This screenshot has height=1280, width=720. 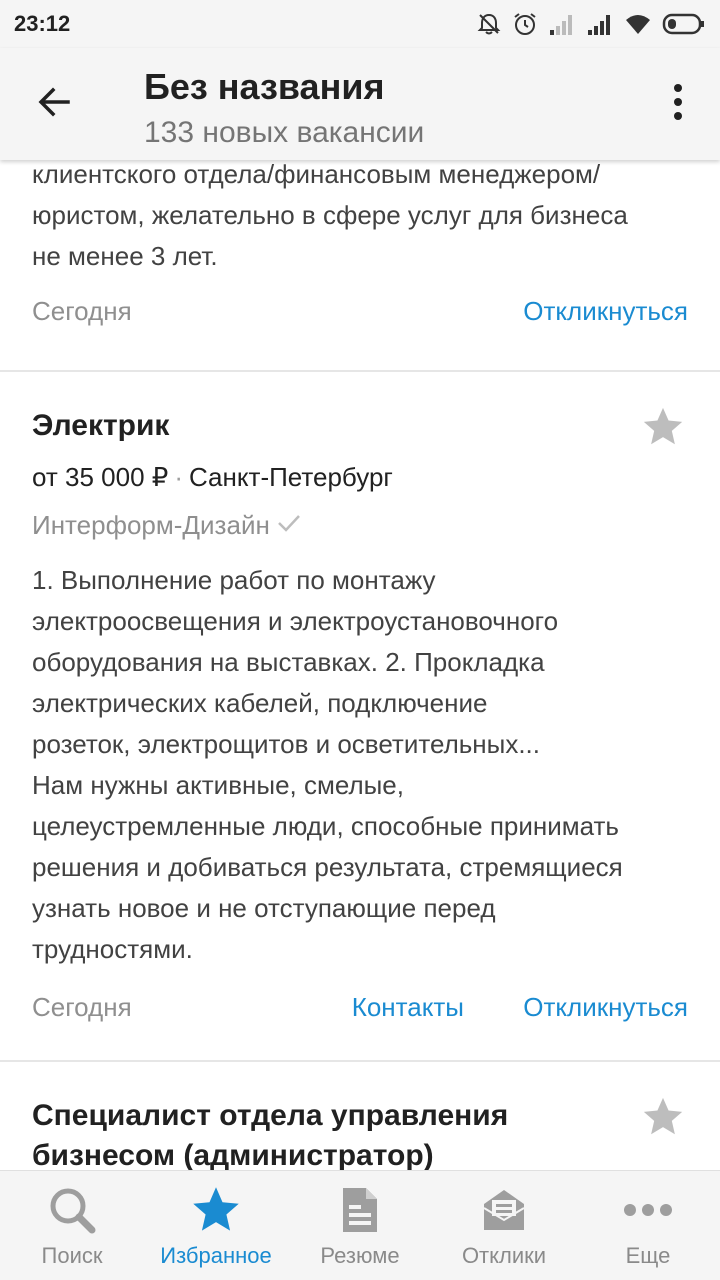 I want to click on verified-check-icon, so click(x=289, y=525).